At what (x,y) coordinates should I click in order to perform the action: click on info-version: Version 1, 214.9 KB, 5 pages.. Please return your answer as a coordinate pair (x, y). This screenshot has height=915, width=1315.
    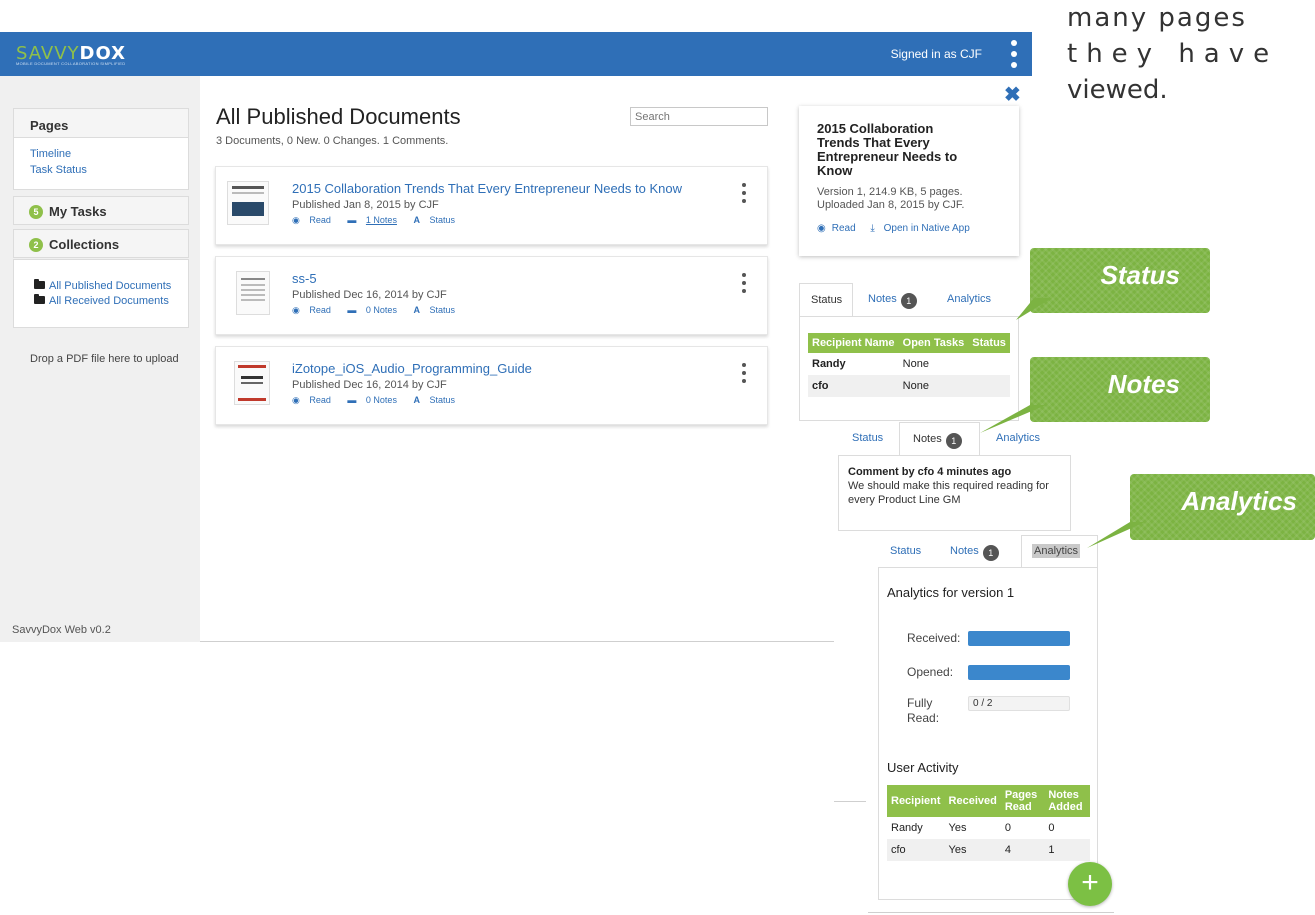
    Looking at the image, I should click on (890, 192).